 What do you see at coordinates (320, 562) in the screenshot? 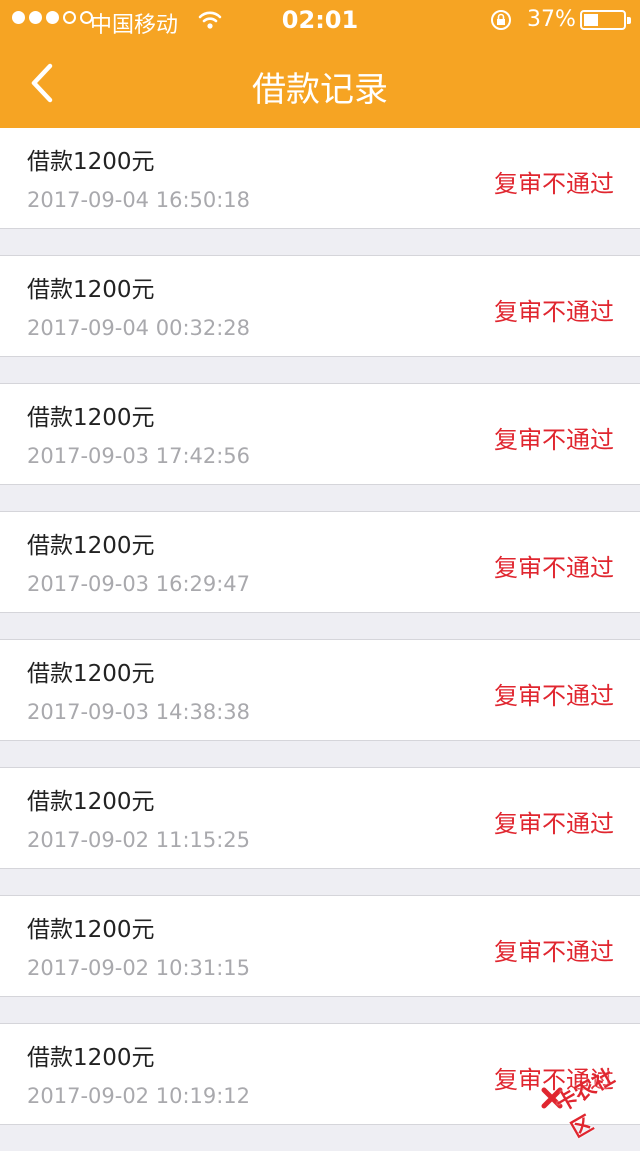
I see `list-item: 借款1200元 2017-09-03 16:29:47 复审不通过` at bounding box center [320, 562].